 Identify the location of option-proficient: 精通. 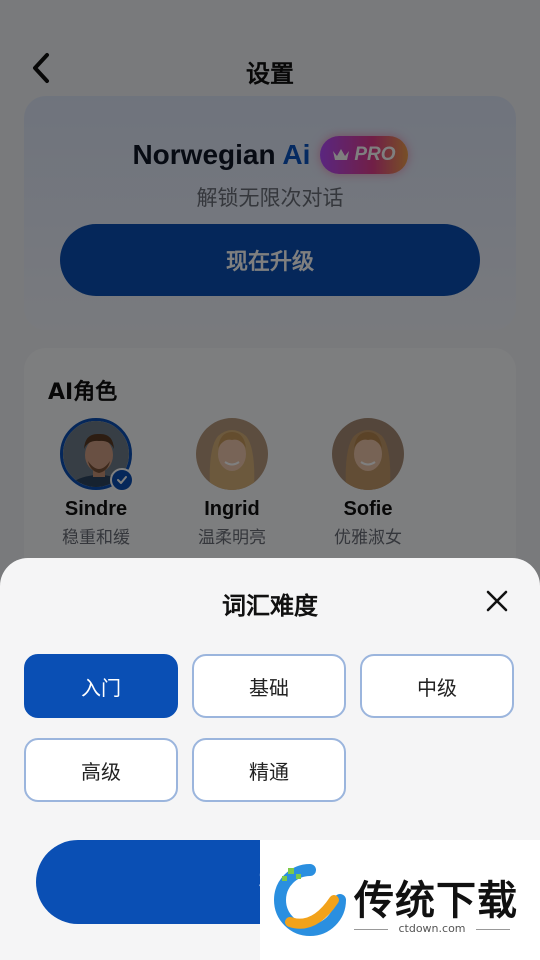
(269, 770).